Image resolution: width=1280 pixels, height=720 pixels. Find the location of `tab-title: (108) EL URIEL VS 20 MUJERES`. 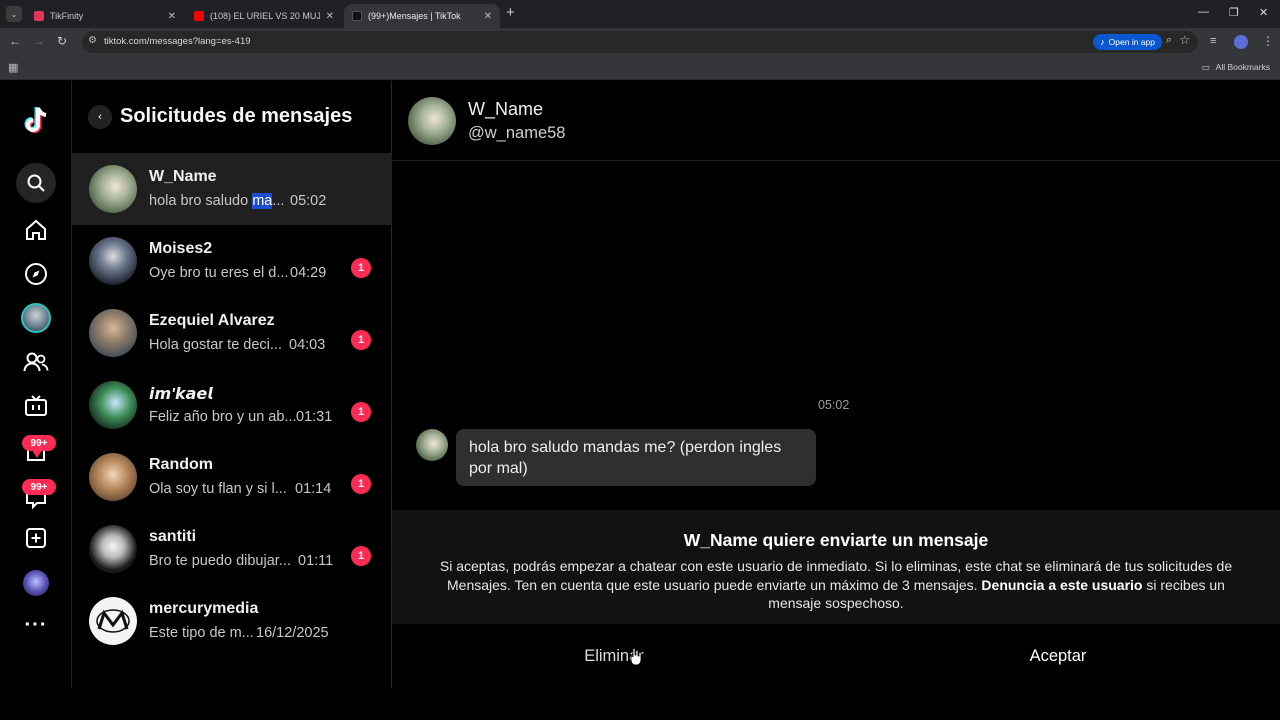

tab-title: (108) EL URIEL VS 20 MUJERES is located at coordinates (265, 16).